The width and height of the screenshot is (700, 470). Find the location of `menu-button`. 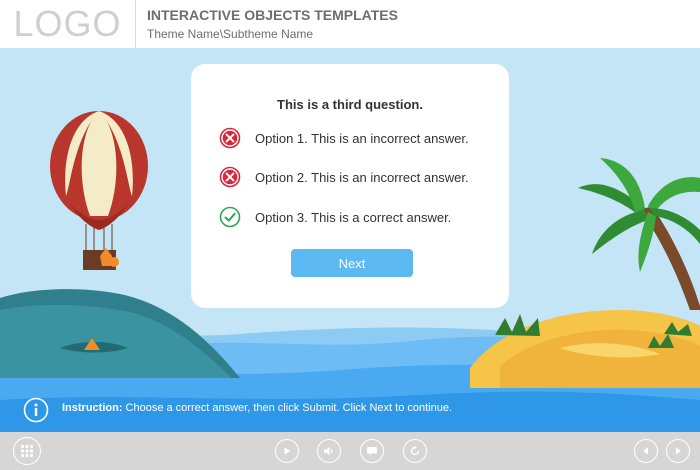

menu-button is located at coordinates (27, 451).